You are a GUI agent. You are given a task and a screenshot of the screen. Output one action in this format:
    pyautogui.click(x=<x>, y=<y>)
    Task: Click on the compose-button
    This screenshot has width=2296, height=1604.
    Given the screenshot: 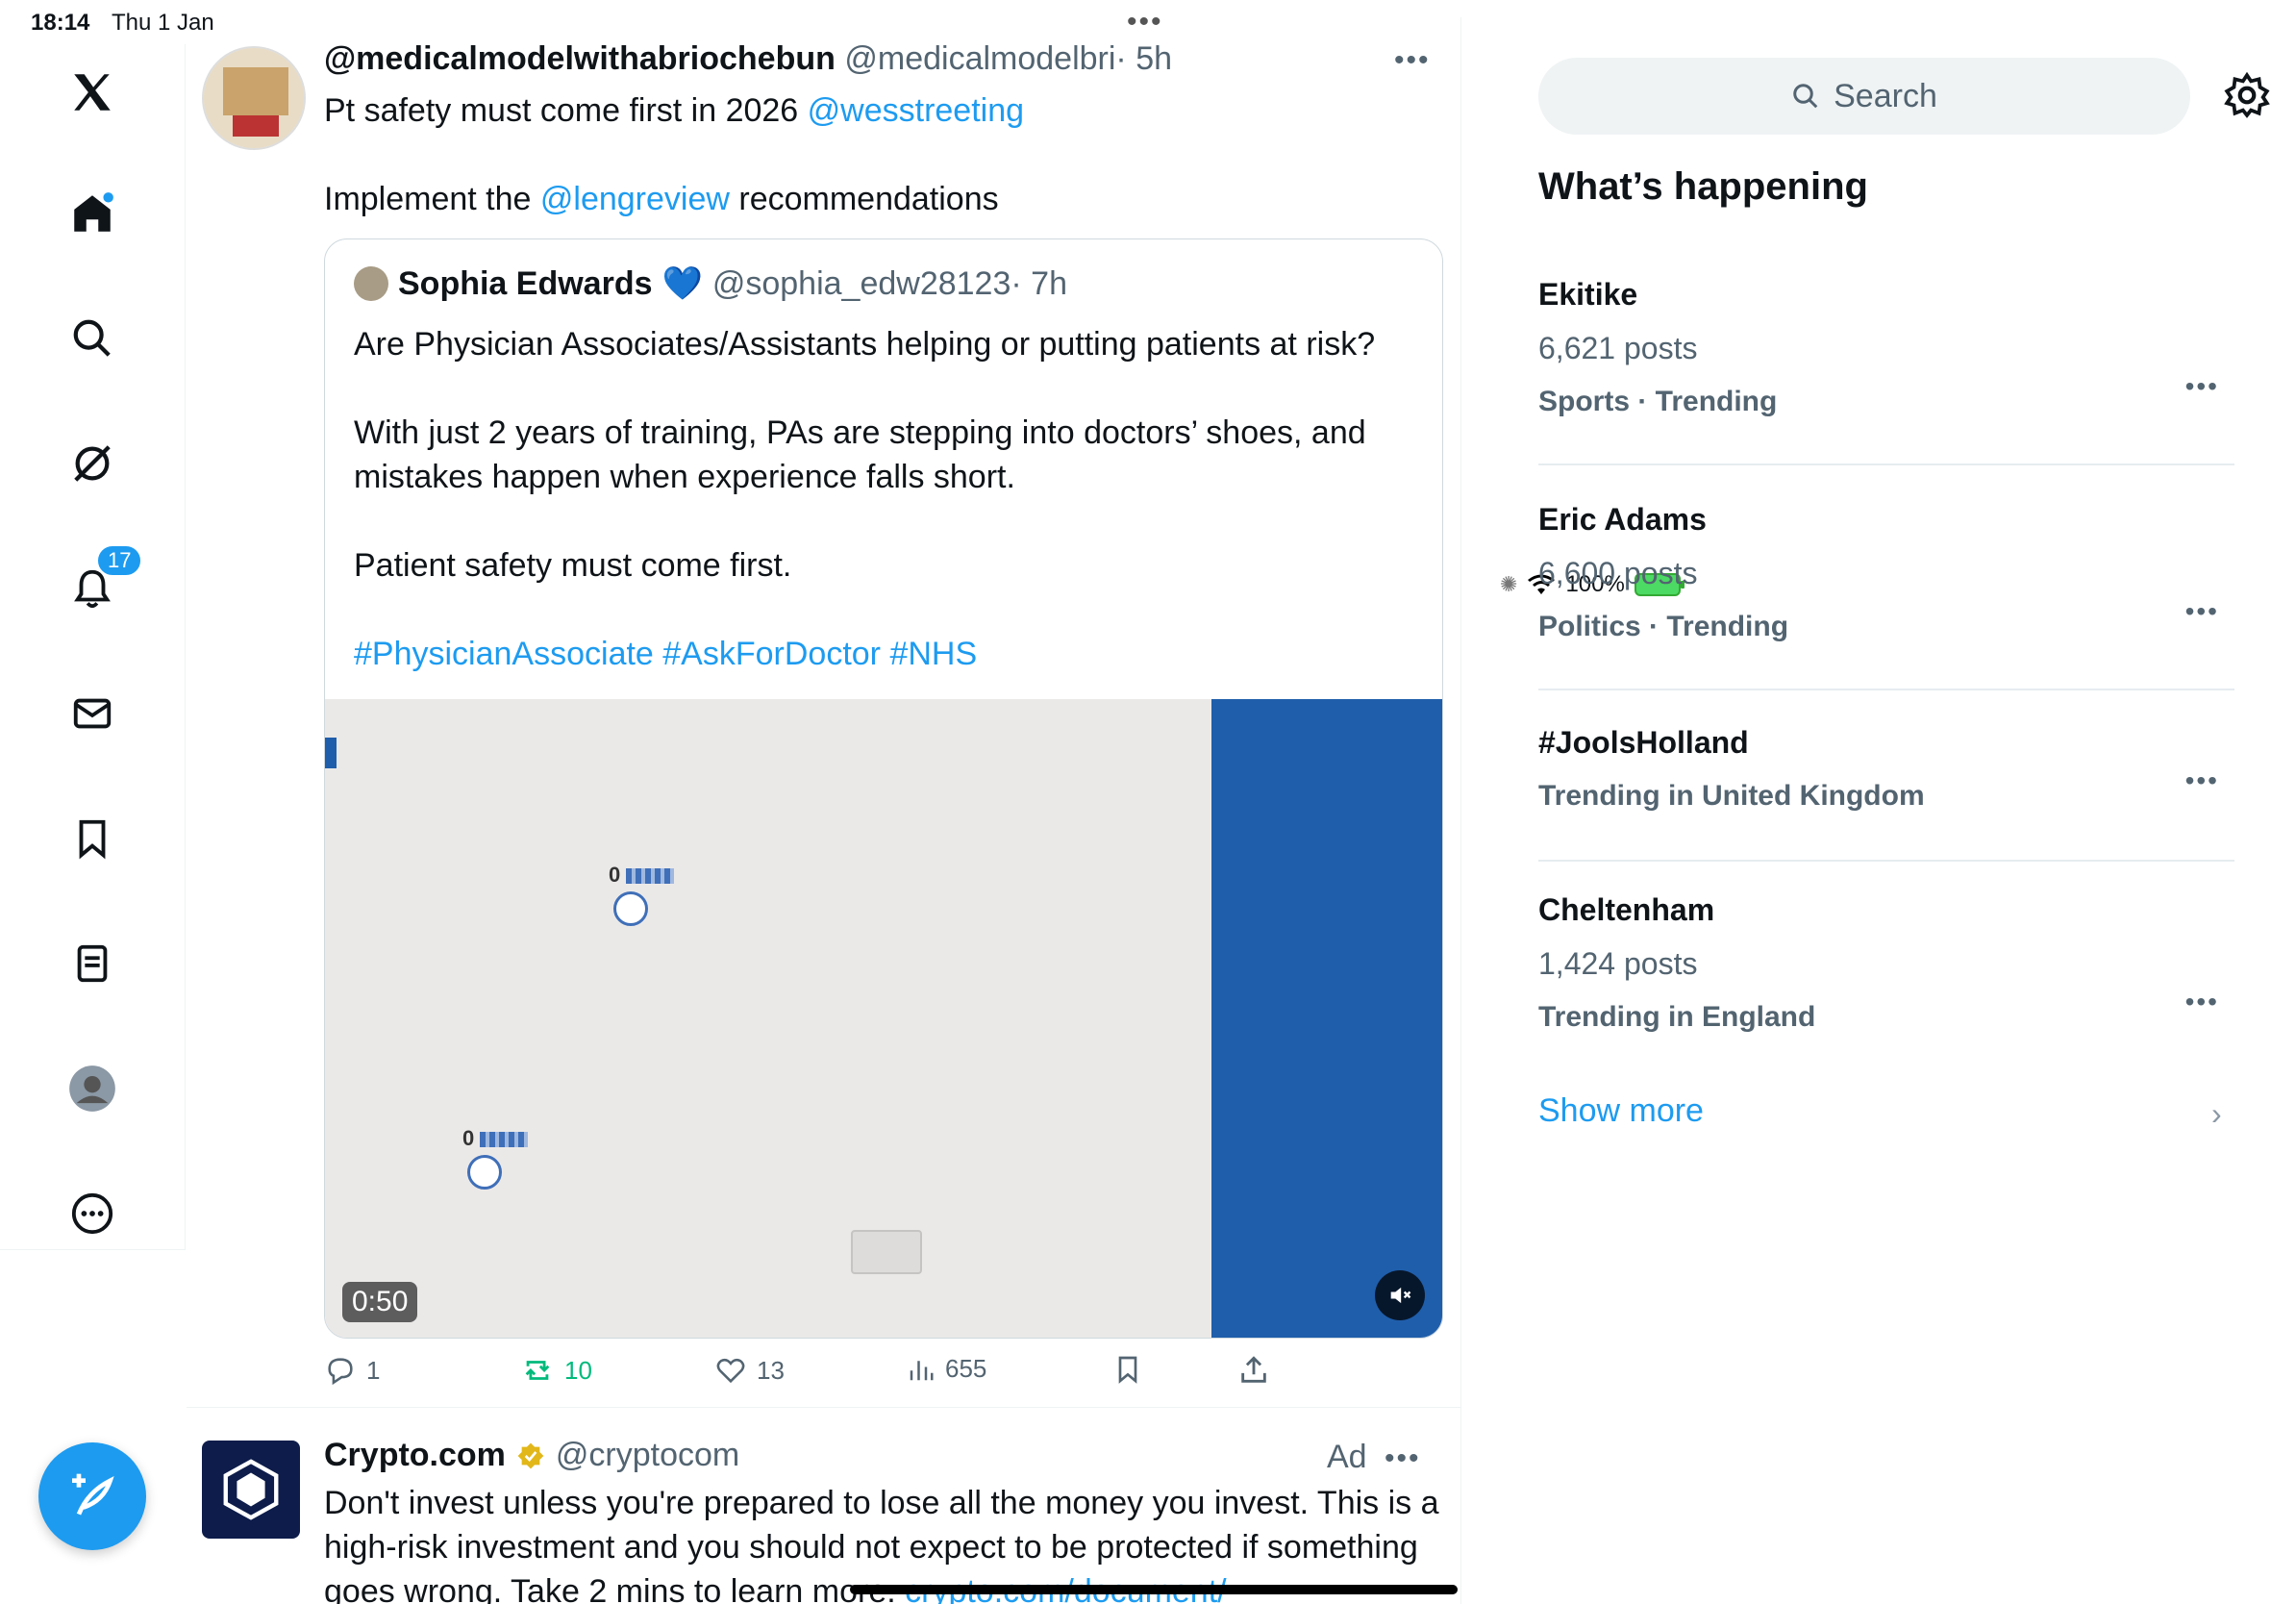 What is the action you would take?
    pyautogui.click(x=92, y=1496)
    